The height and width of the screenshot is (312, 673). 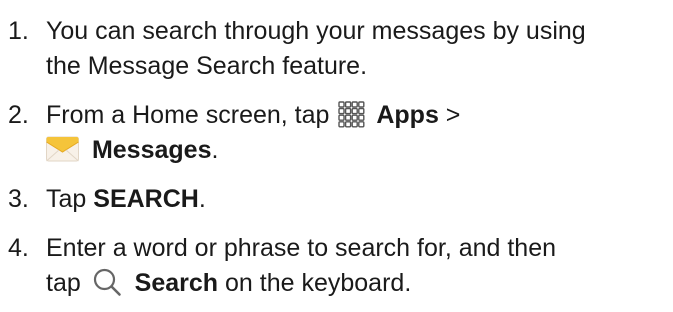 What do you see at coordinates (107, 283) in the screenshot?
I see `magnifier-icon` at bounding box center [107, 283].